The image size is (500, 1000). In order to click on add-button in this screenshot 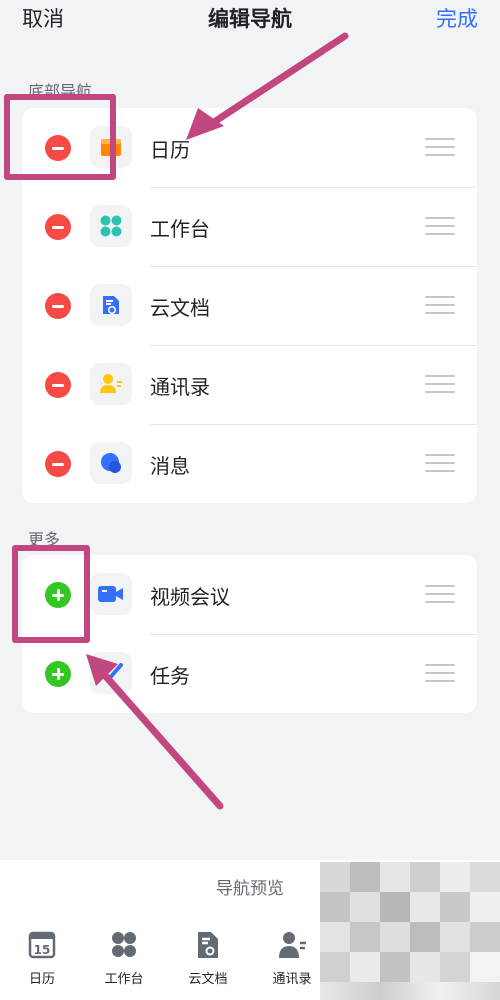, I will do `click(58, 674)`.